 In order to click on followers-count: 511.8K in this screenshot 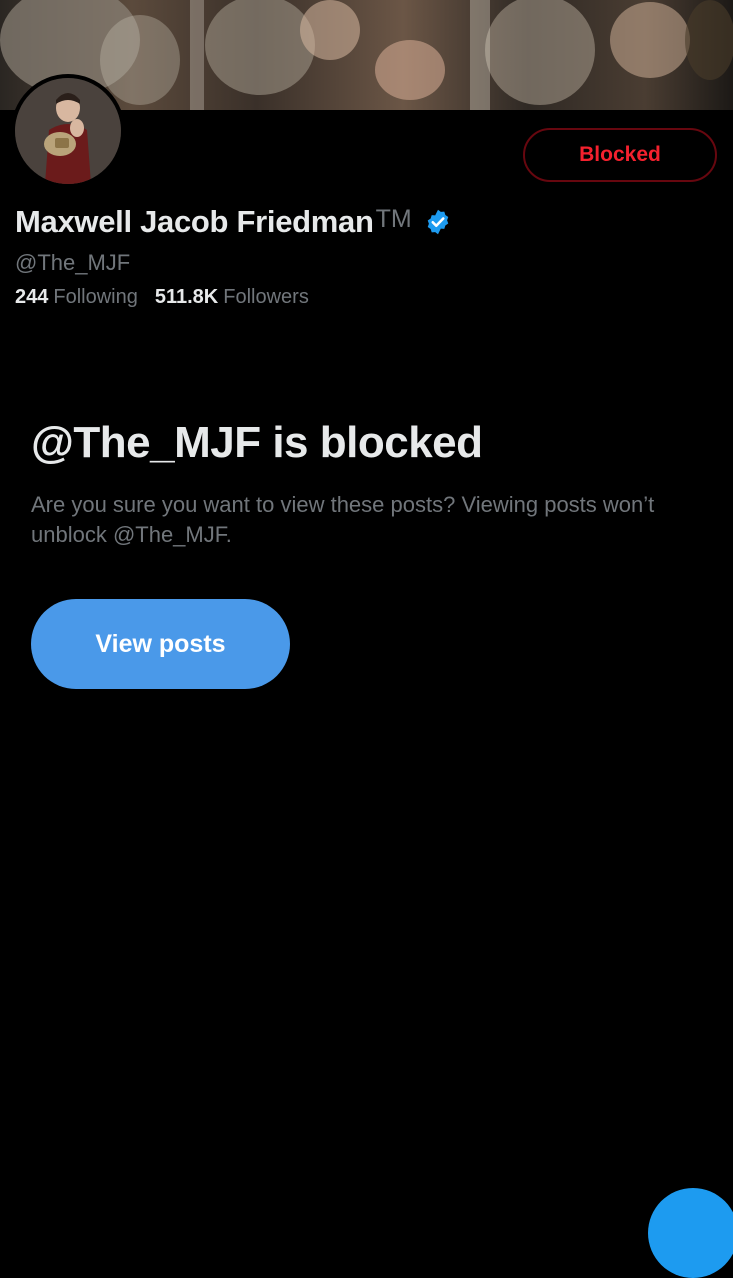, I will do `click(186, 297)`.